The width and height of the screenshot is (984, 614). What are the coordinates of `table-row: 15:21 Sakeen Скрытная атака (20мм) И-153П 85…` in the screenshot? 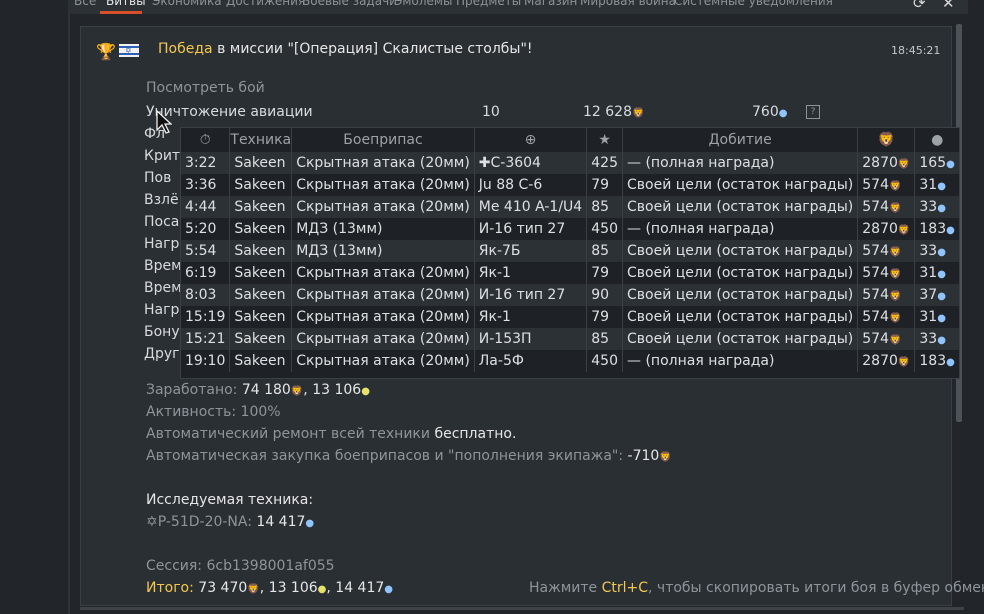 It's located at (570, 339).